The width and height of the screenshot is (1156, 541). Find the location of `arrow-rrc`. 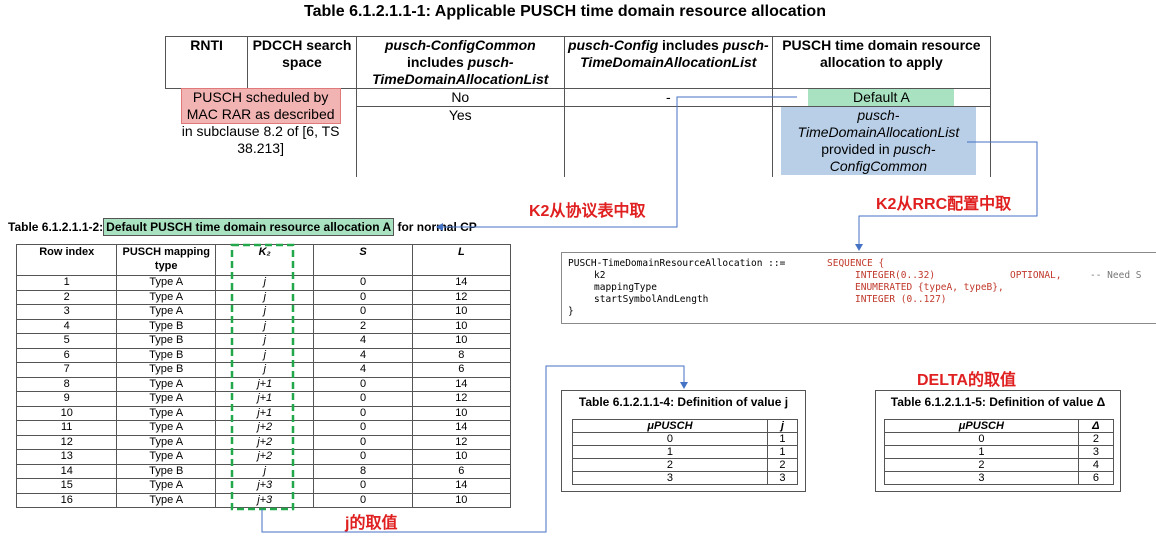

arrow-rrc is located at coordinates (946, 196).